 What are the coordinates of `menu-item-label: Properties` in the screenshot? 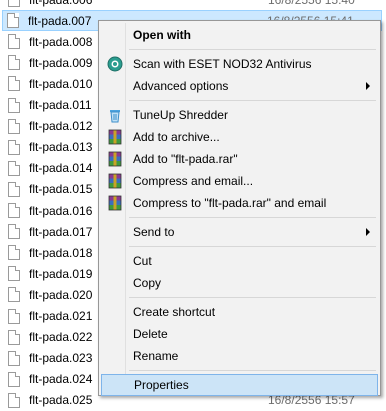 It's located at (161, 385).